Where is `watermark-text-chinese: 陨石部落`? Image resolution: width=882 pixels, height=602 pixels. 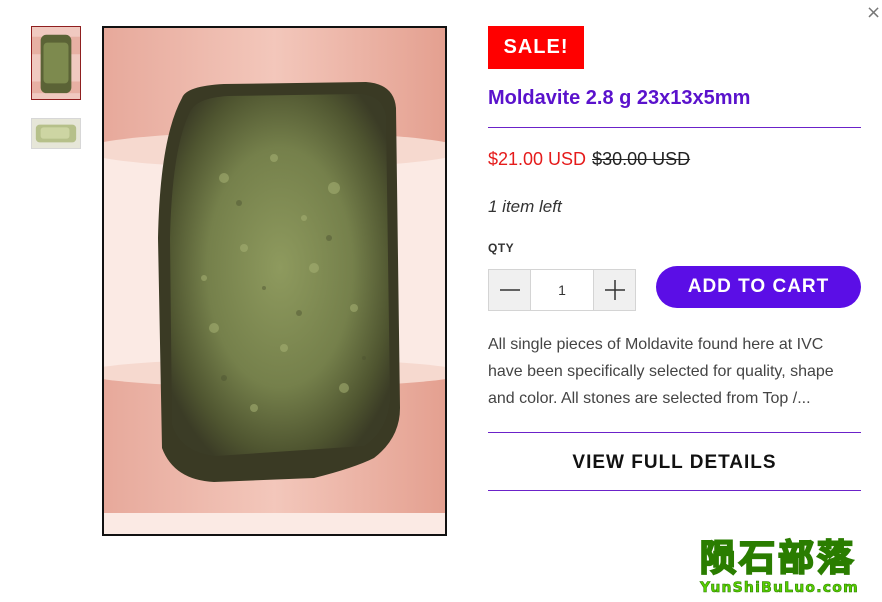 watermark-text-chinese: 陨石部落 is located at coordinates (778, 558).